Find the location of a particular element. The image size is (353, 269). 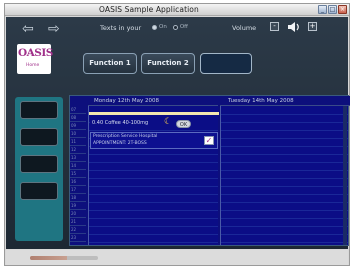

oasis-logo: OASIS Home is located at coordinates (35, 59).